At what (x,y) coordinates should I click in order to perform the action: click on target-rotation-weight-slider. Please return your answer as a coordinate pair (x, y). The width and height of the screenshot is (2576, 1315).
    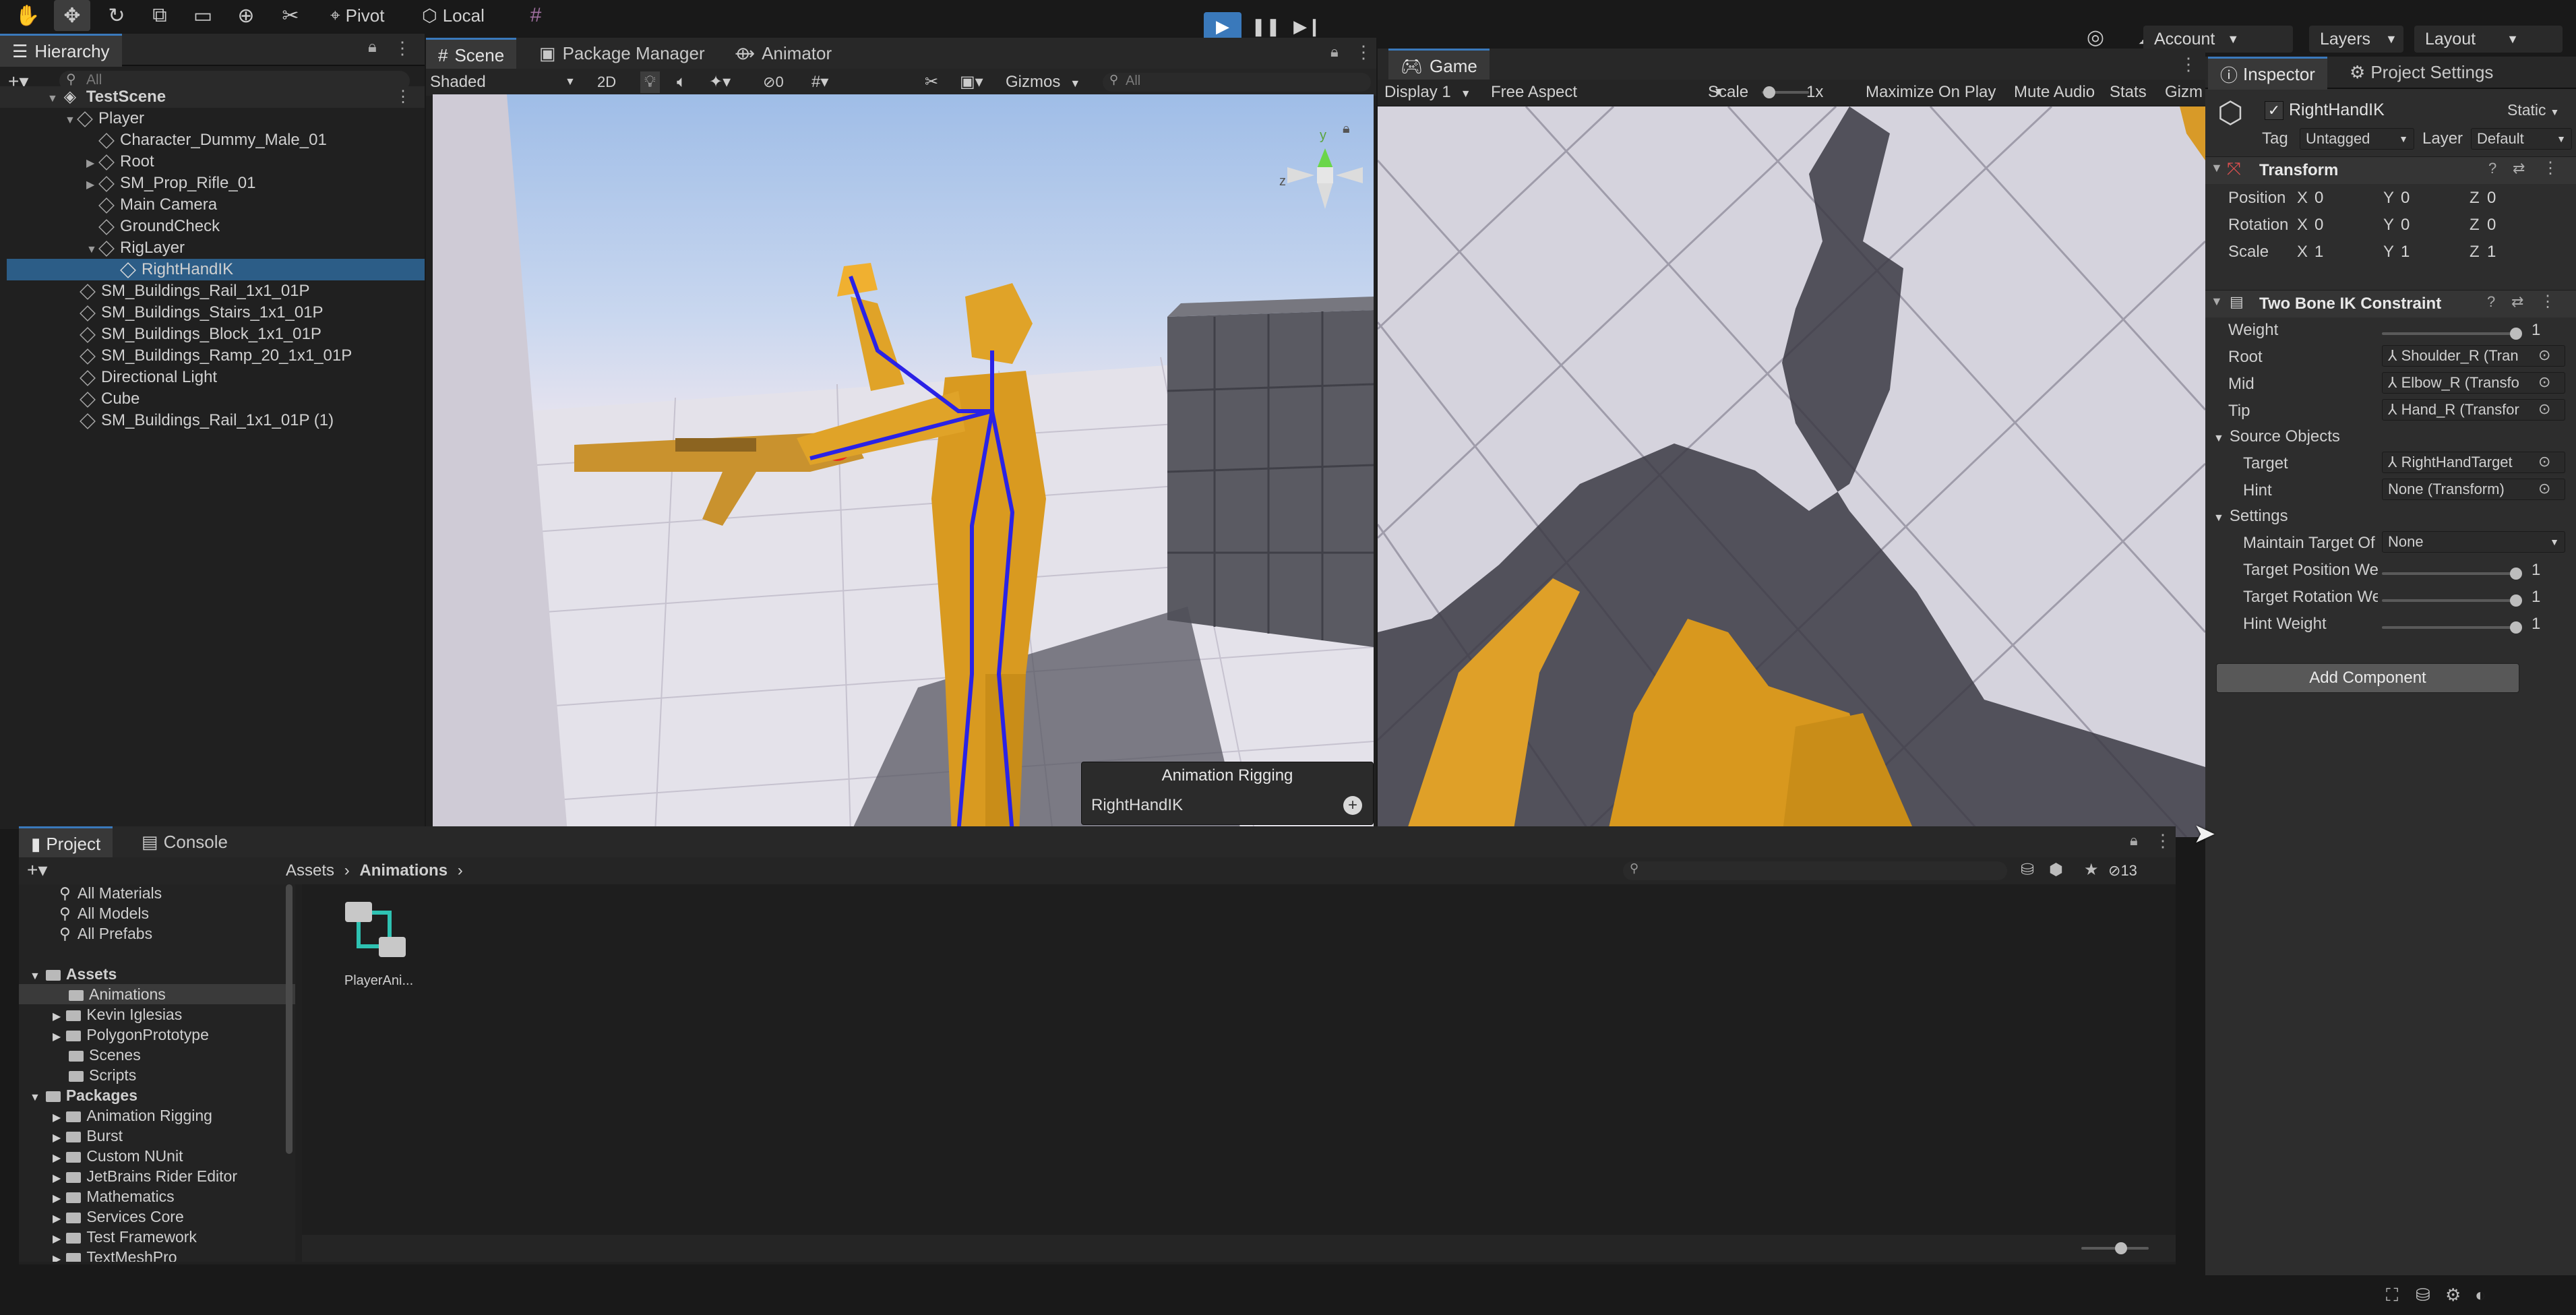
    Looking at the image, I should click on (2449, 600).